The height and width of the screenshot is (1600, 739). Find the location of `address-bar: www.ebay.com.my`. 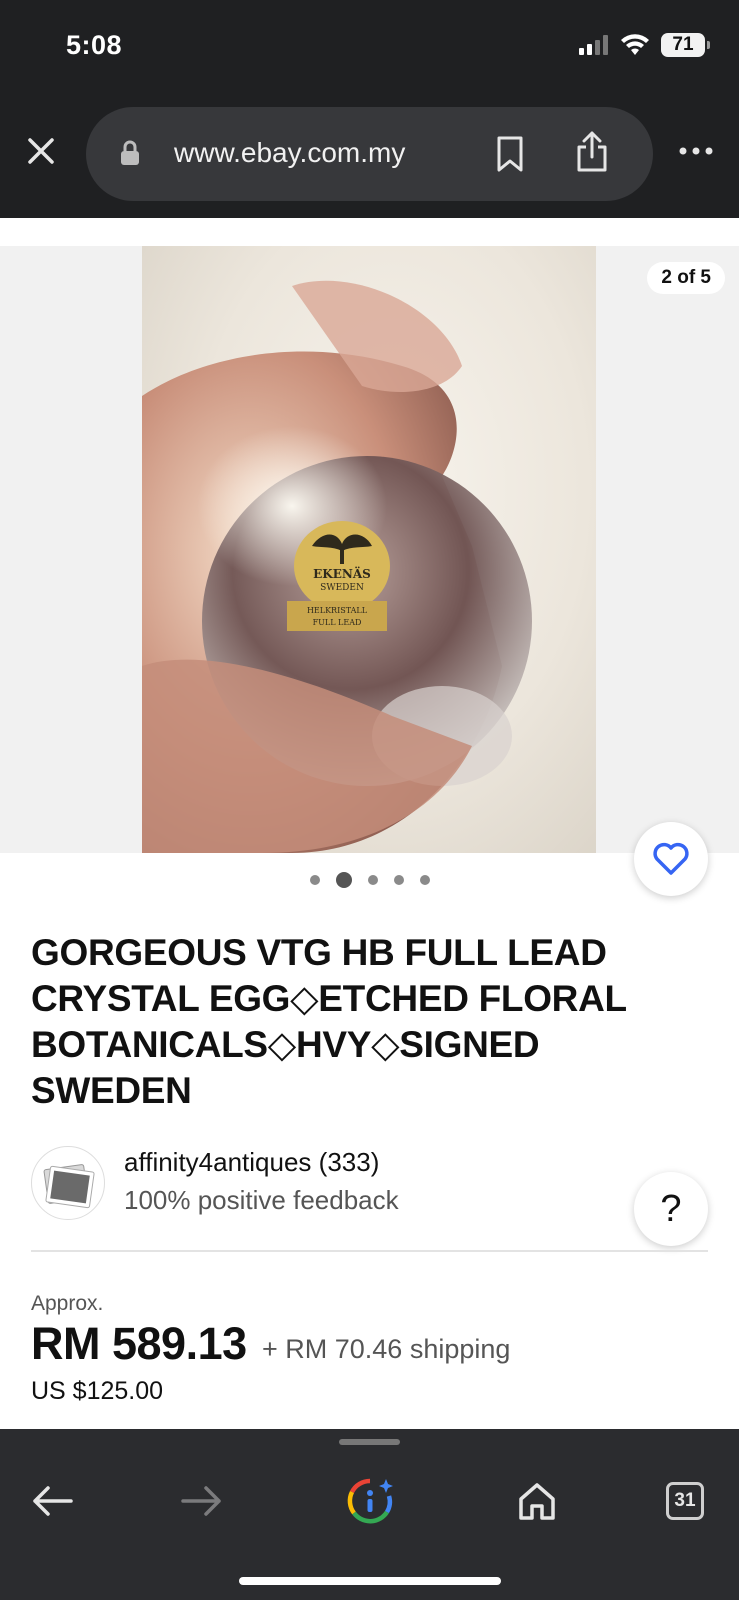

address-bar: www.ebay.com.my is located at coordinates (369, 154).